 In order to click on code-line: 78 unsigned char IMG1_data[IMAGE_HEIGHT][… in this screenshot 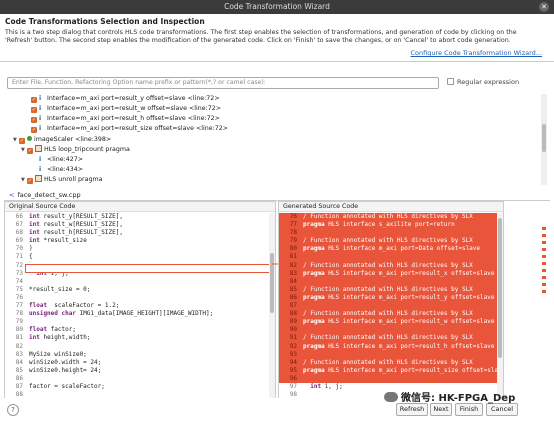, I will do `click(137, 314)`.